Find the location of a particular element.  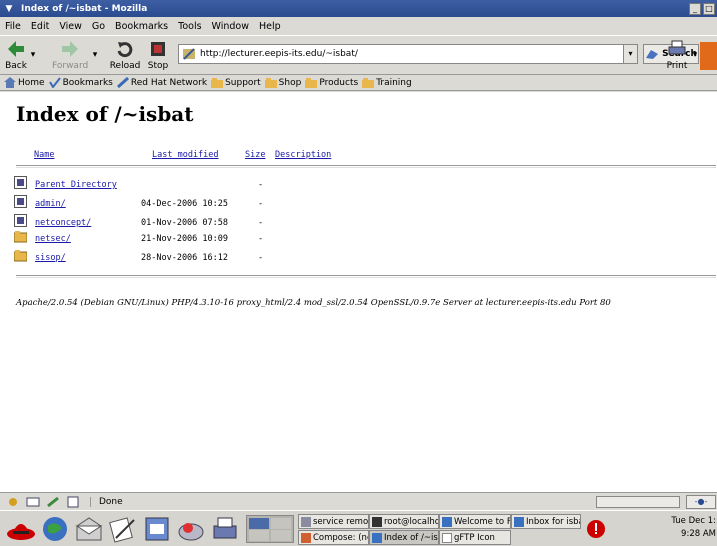

admin-link: admin/ is located at coordinates (50, 204).